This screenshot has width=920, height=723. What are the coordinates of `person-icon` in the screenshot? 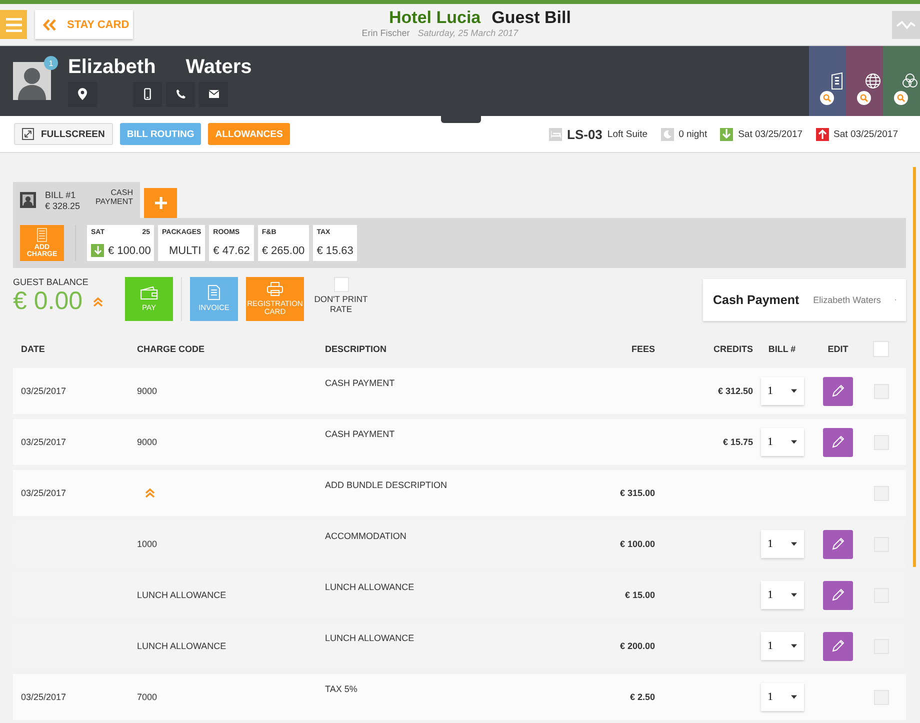 It's located at (28, 200).